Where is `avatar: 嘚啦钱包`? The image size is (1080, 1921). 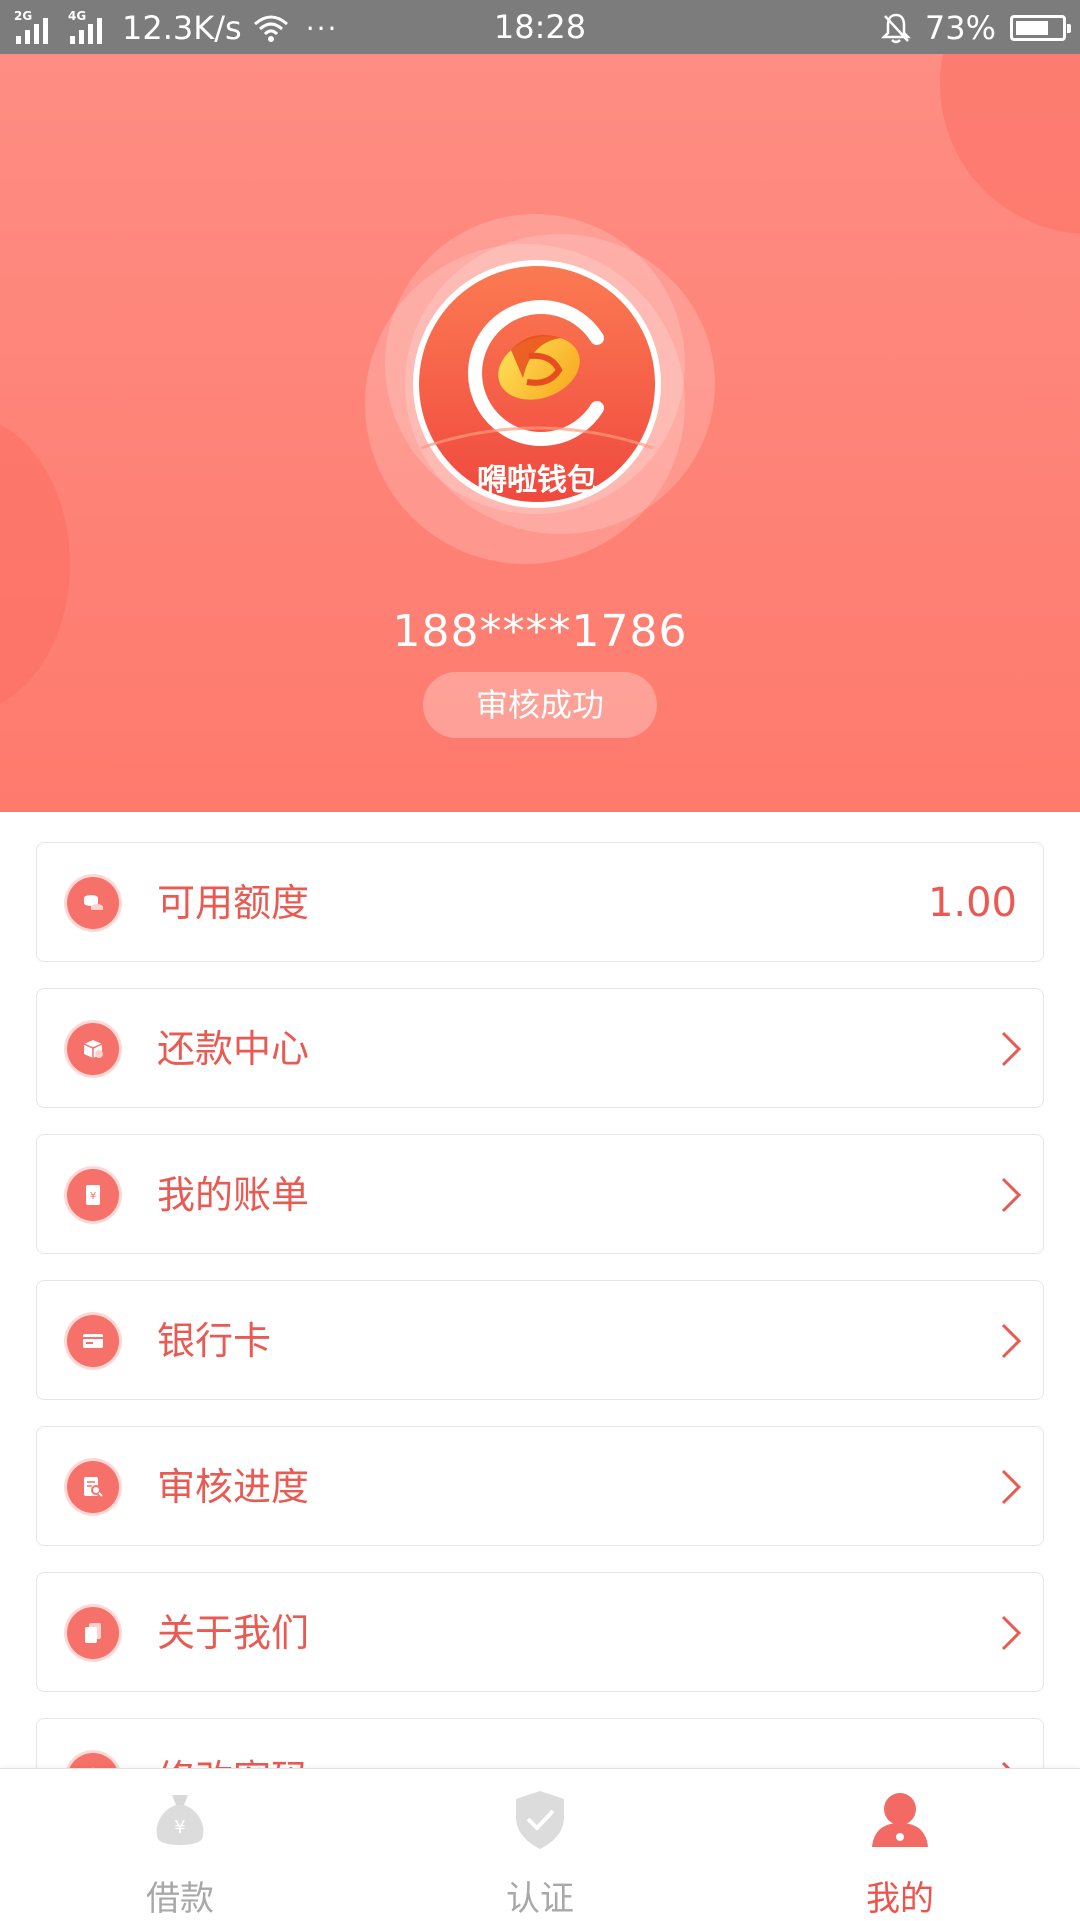 avatar: 嘚啦钱包 is located at coordinates (540, 389).